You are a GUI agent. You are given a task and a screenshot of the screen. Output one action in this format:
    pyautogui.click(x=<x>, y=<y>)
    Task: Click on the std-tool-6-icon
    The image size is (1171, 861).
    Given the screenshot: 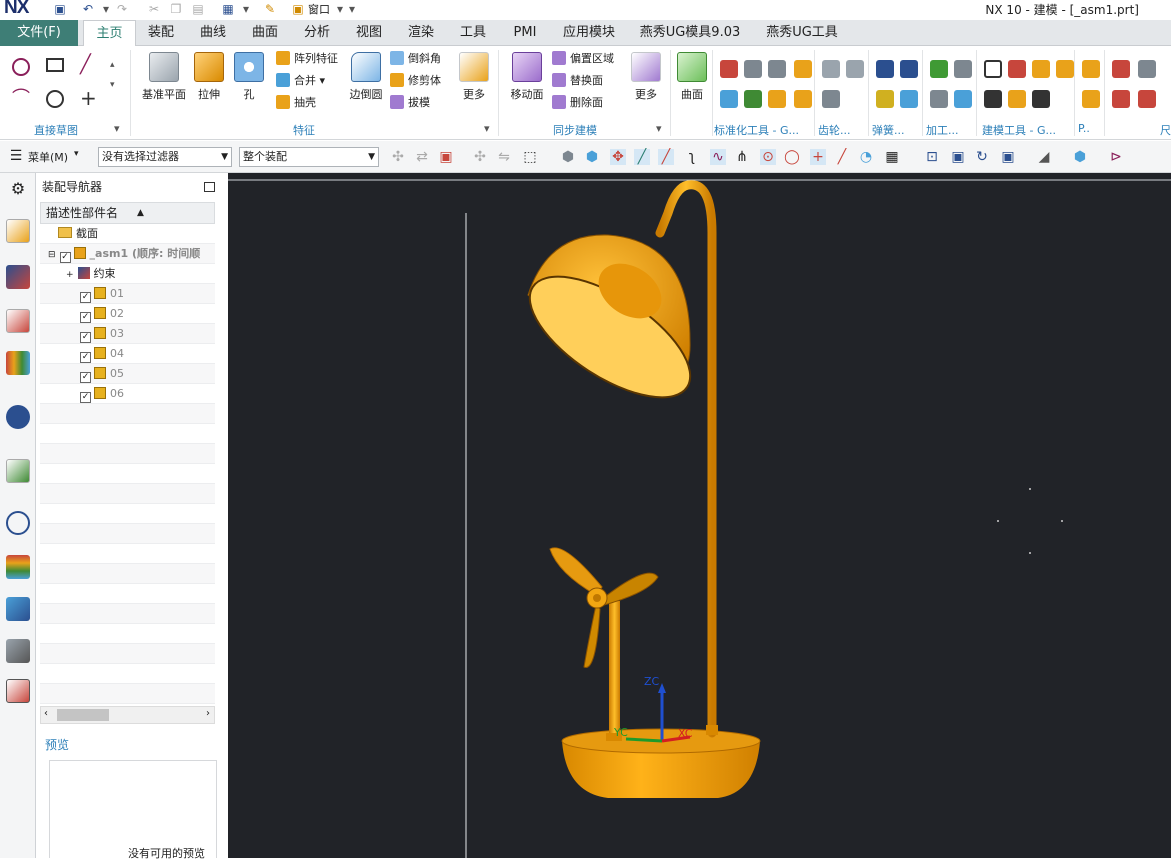 What is the action you would take?
    pyautogui.click(x=753, y=99)
    